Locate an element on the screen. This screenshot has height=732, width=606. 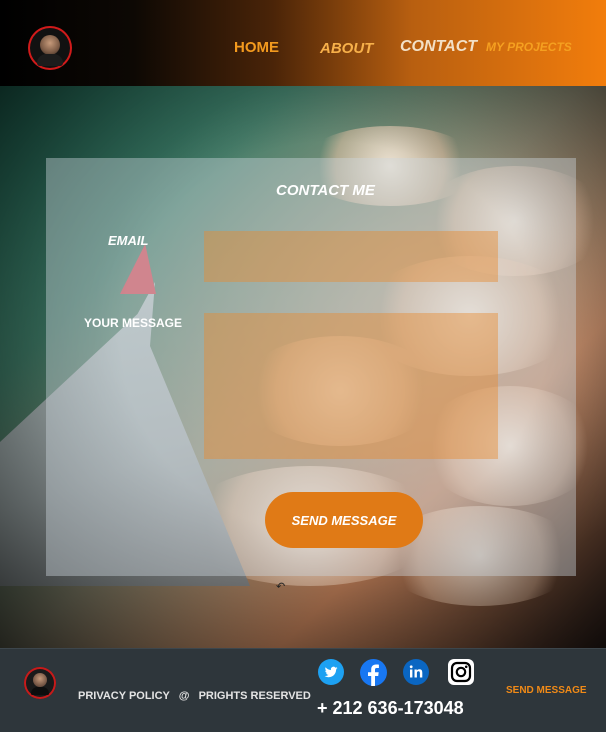
facebook-icon is located at coordinates (373, 672).